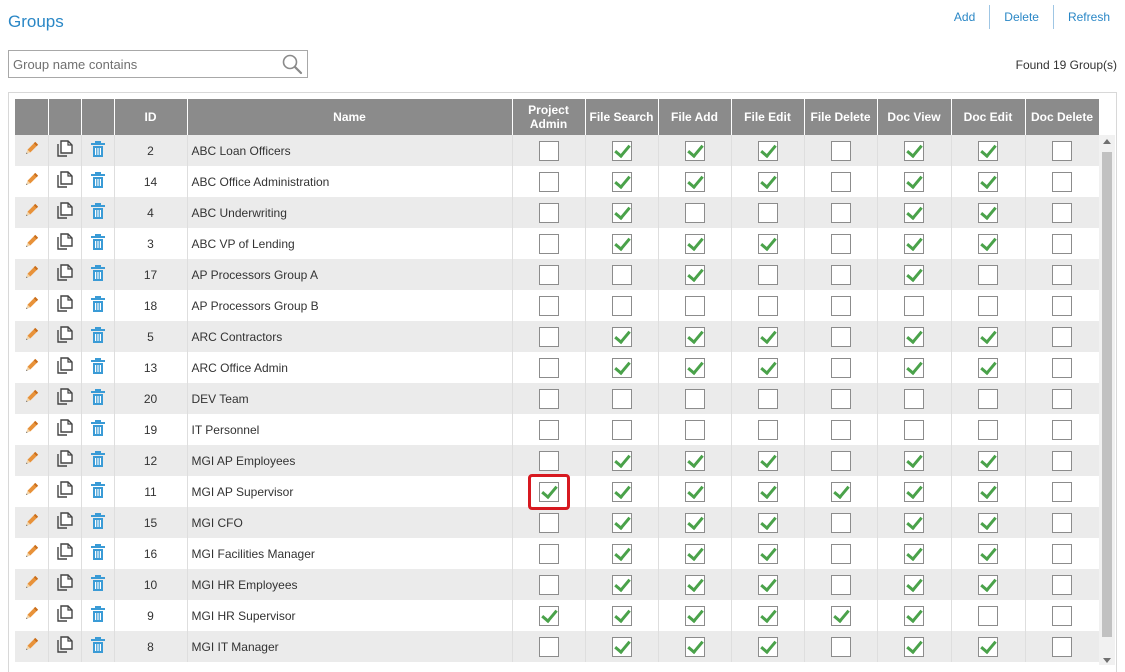 This screenshot has width=1125, height=672. I want to click on scroll-up-arrow, so click(1107, 141).